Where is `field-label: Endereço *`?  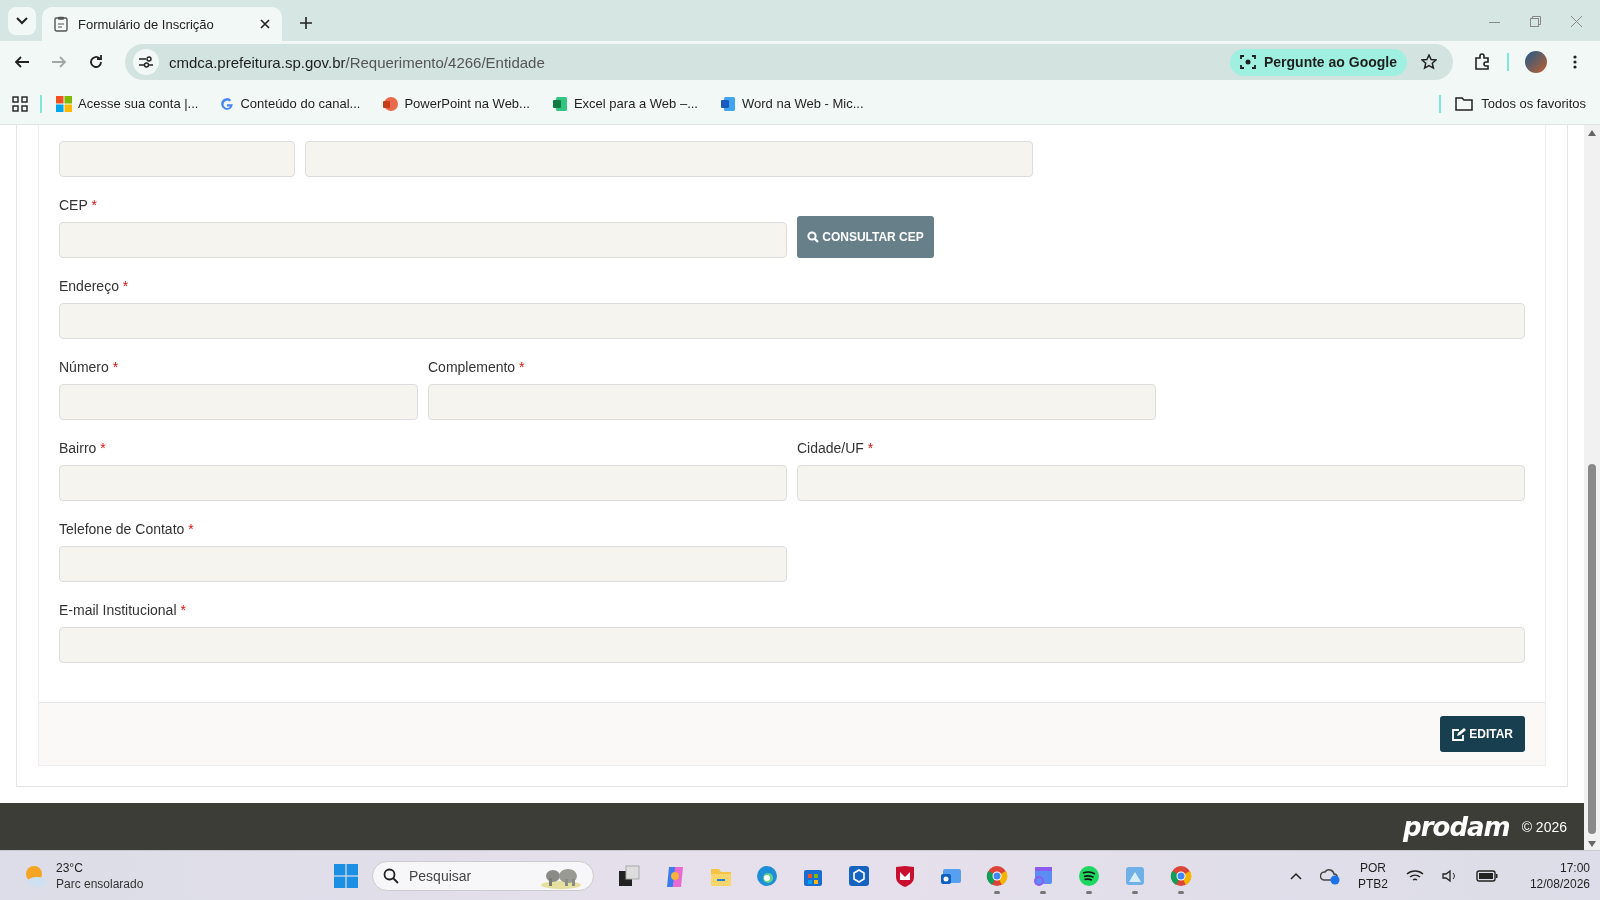 field-label: Endereço * is located at coordinates (94, 286).